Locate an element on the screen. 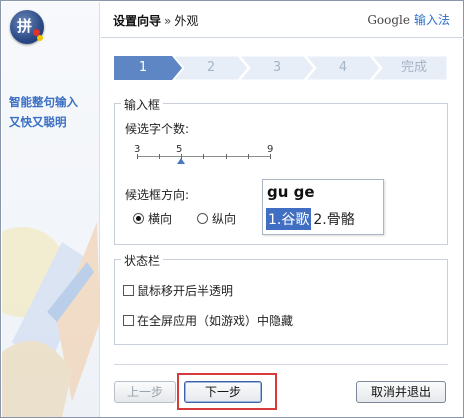 The height and width of the screenshot is (418, 464). radio-horizontal-indicator is located at coordinates (138, 218).